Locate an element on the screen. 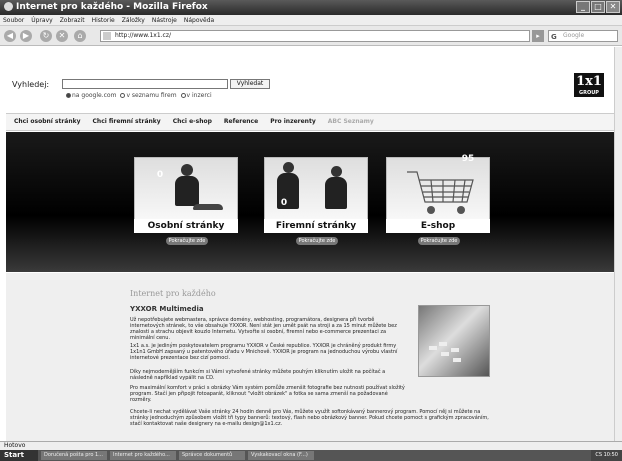 This screenshot has width=622, height=461. content-heading: YXXOR Multimedia is located at coordinates (167, 309).